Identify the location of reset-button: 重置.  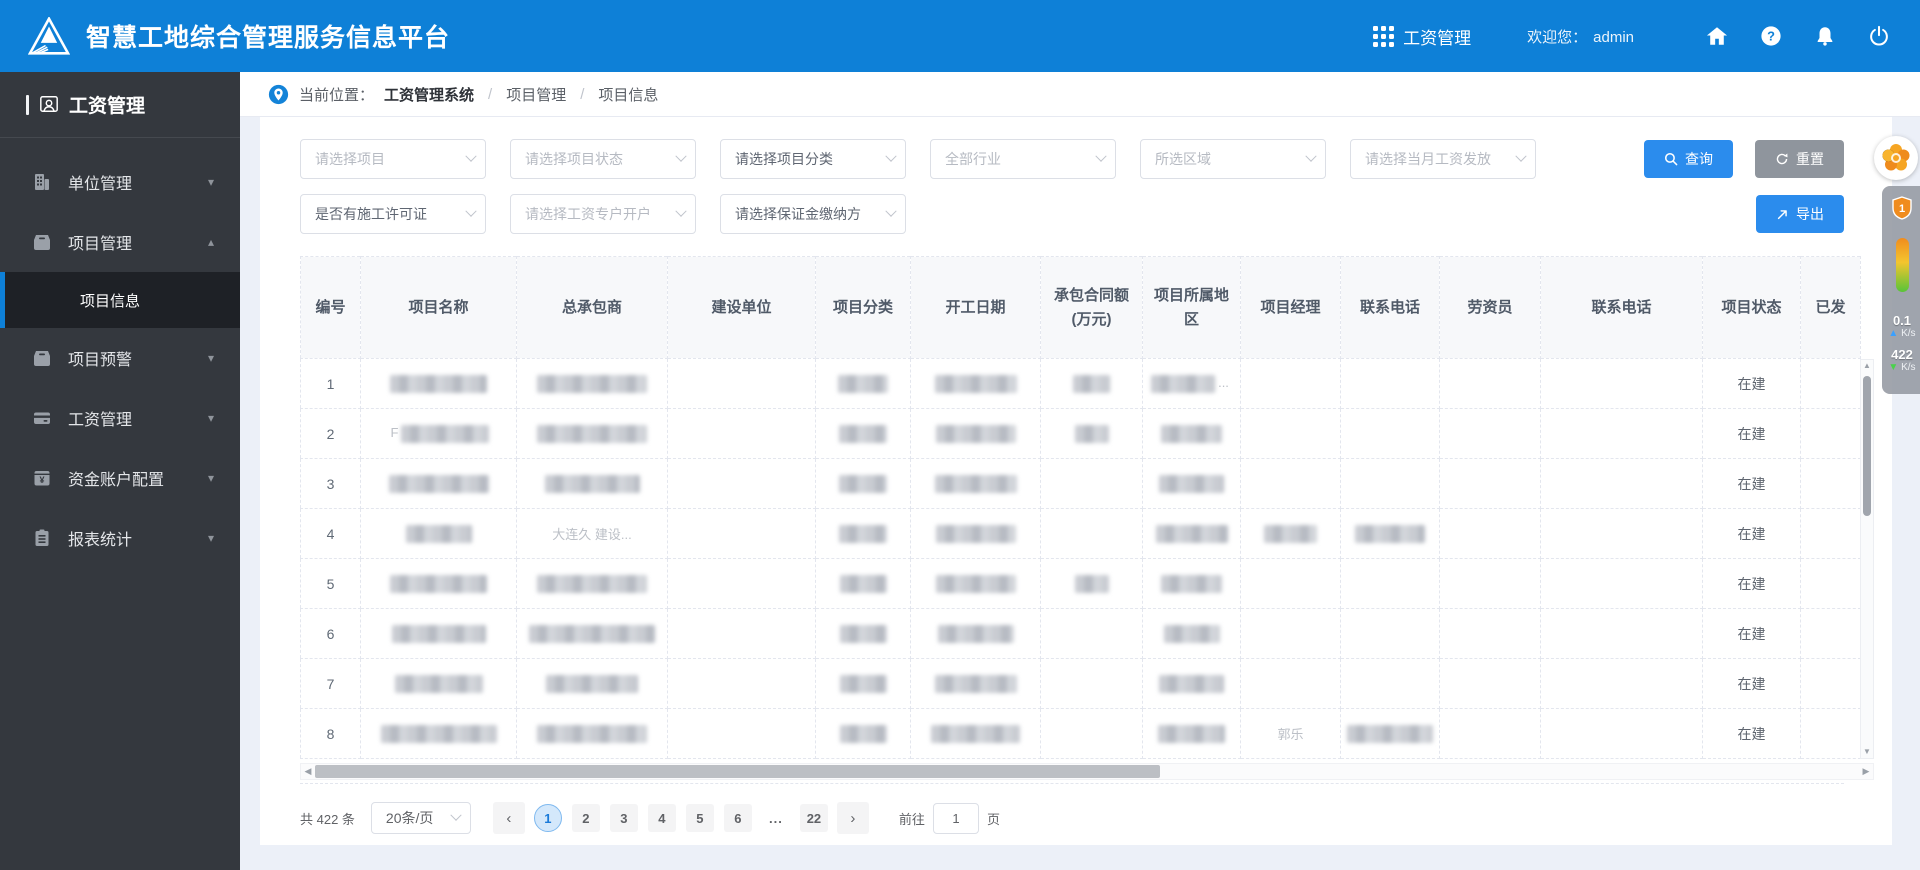
(1799, 159).